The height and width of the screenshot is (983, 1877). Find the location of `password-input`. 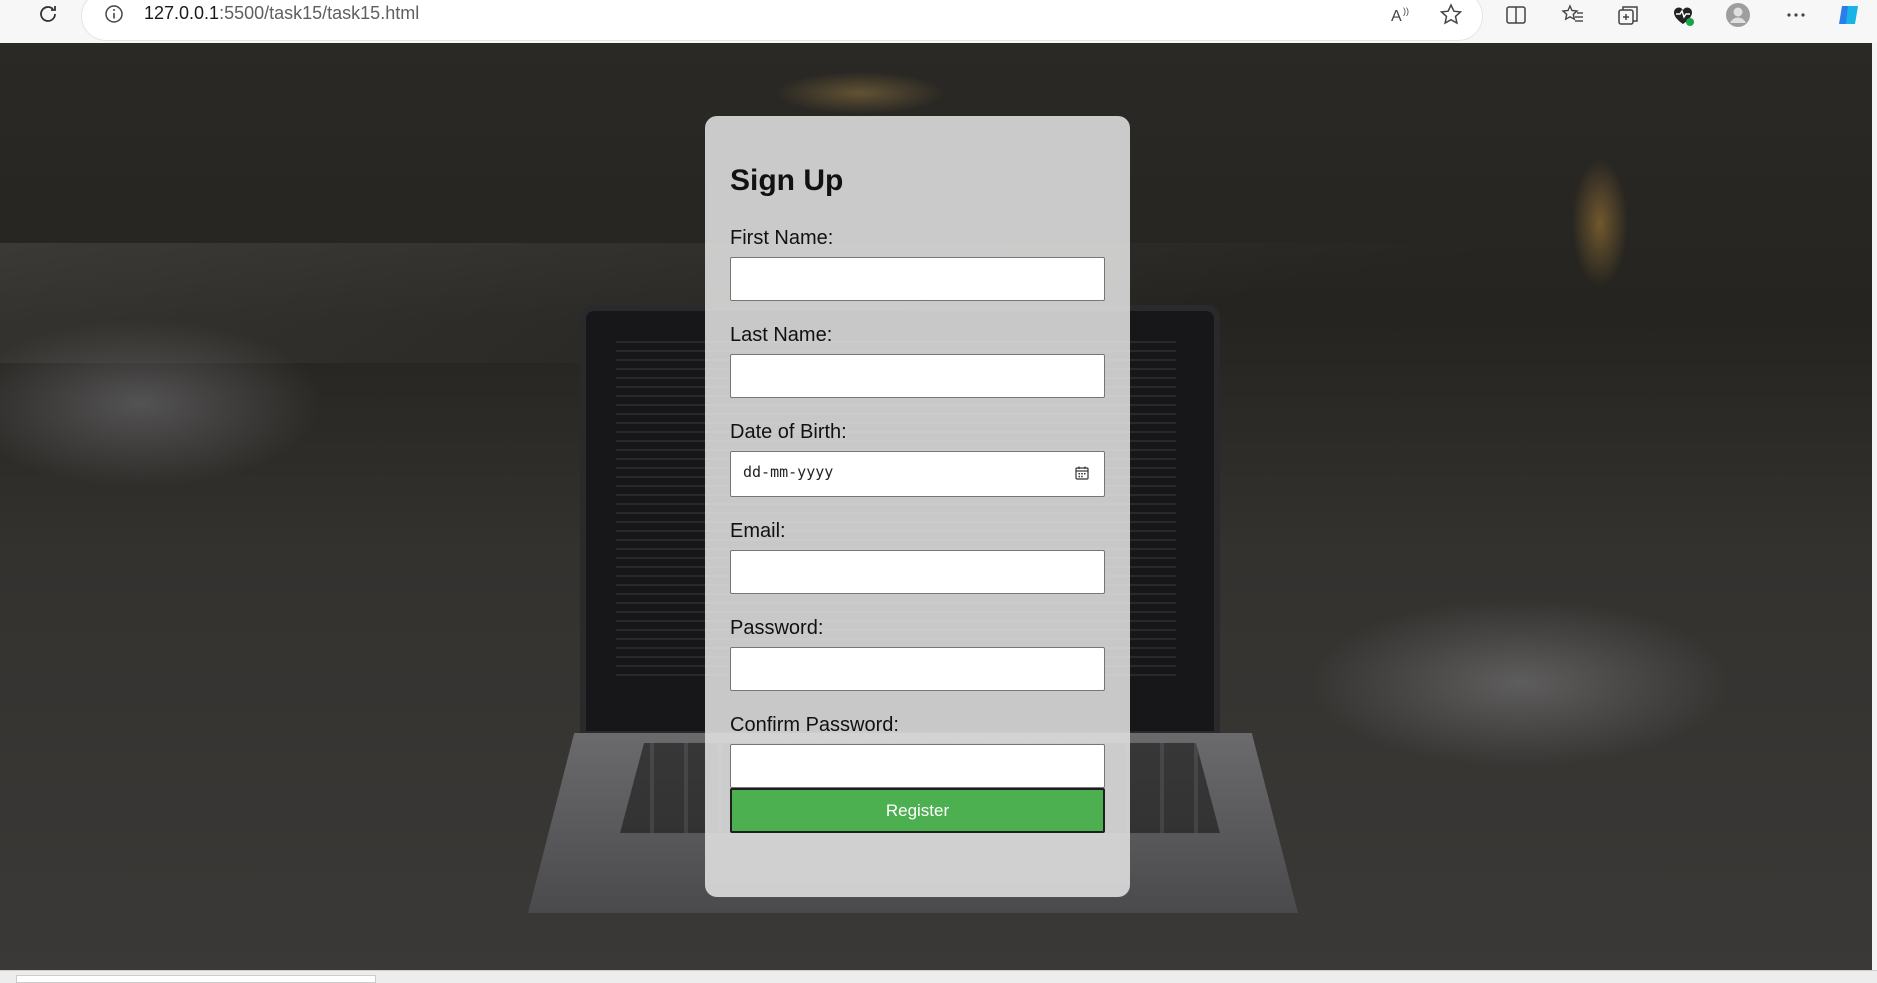

password-input is located at coordinates (917, 669).